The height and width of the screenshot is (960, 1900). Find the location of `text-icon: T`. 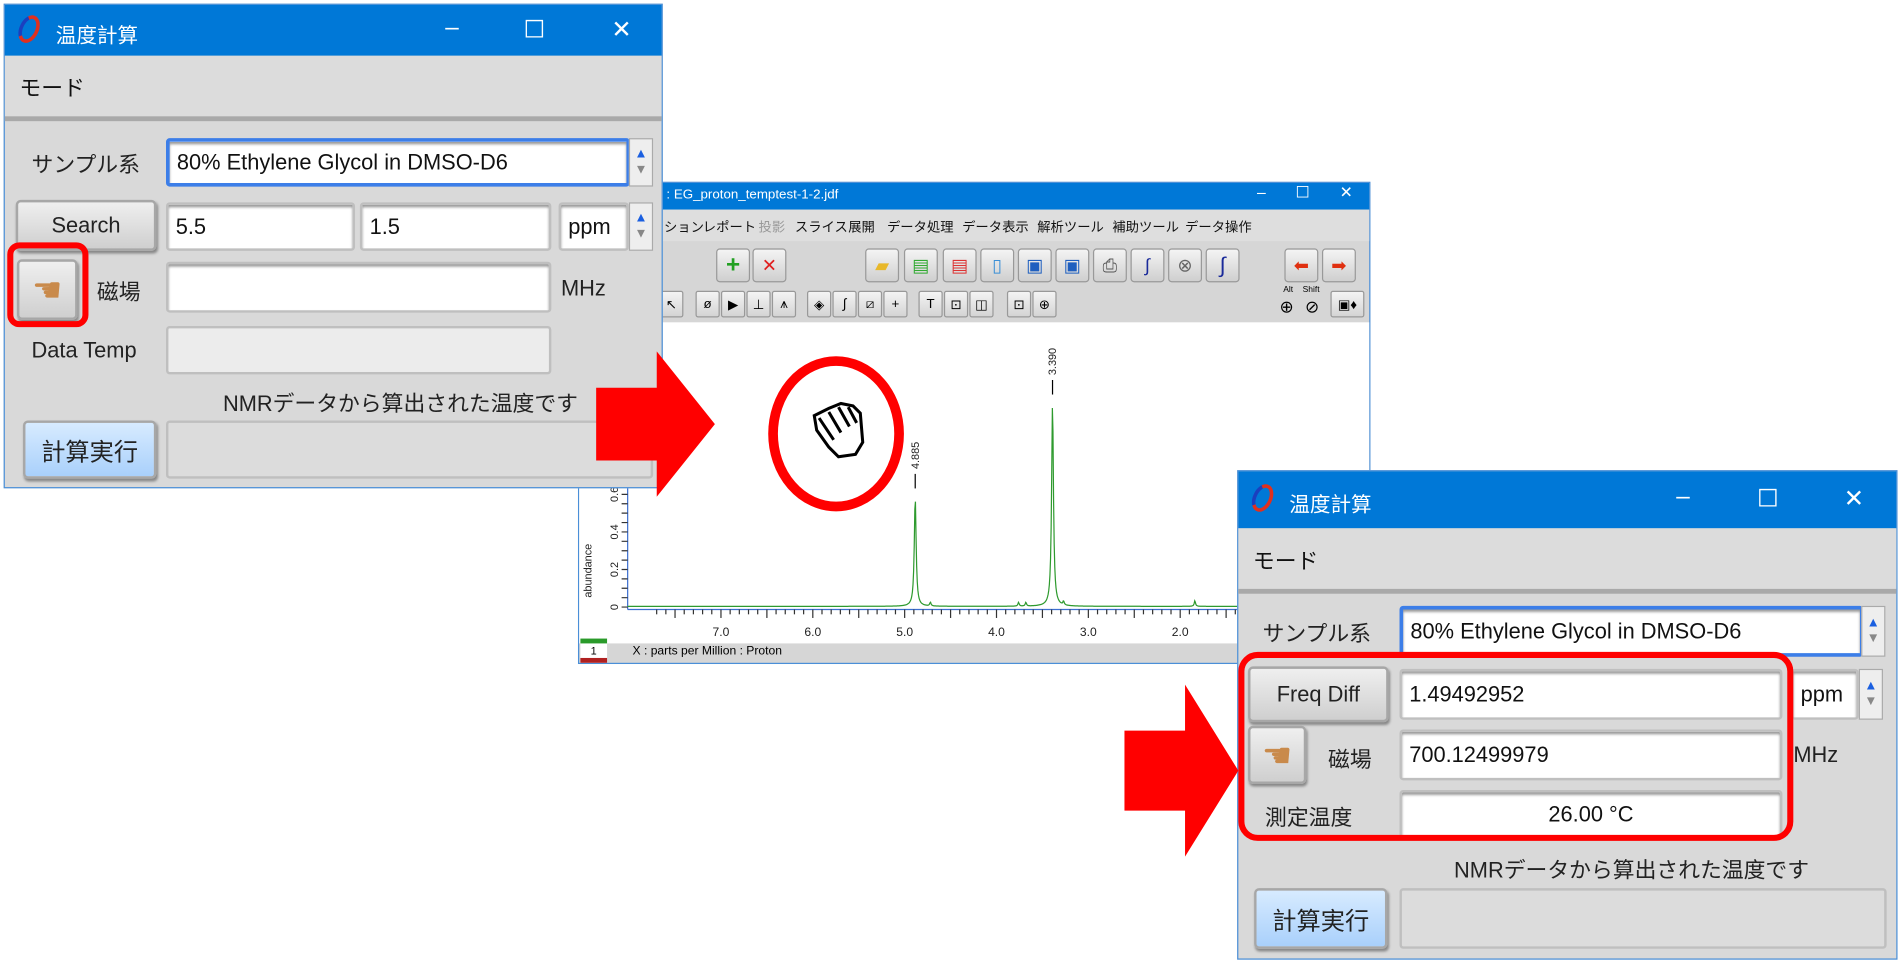

text-icon: T is located at coordinates (930, 304).